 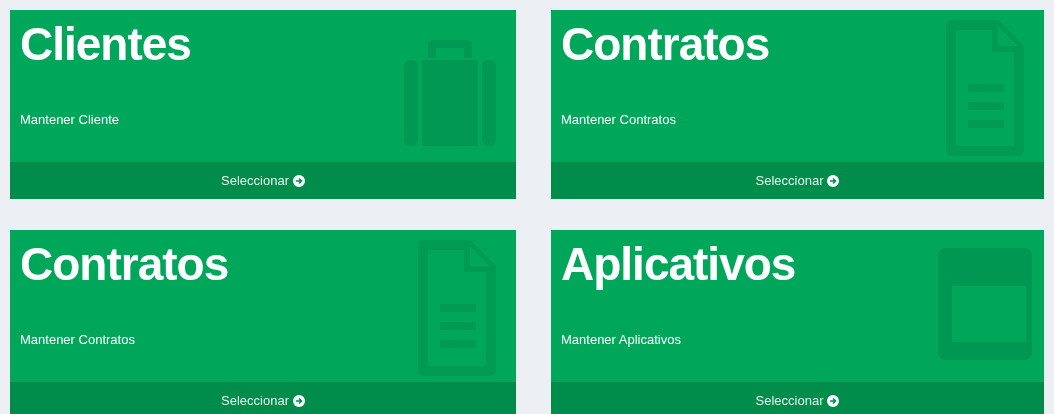 What do you see at coordinates (621, 340) in the screenshot?
I see `card-subtitle: Mantener Aplicativos` at bounding box center [621, 340].